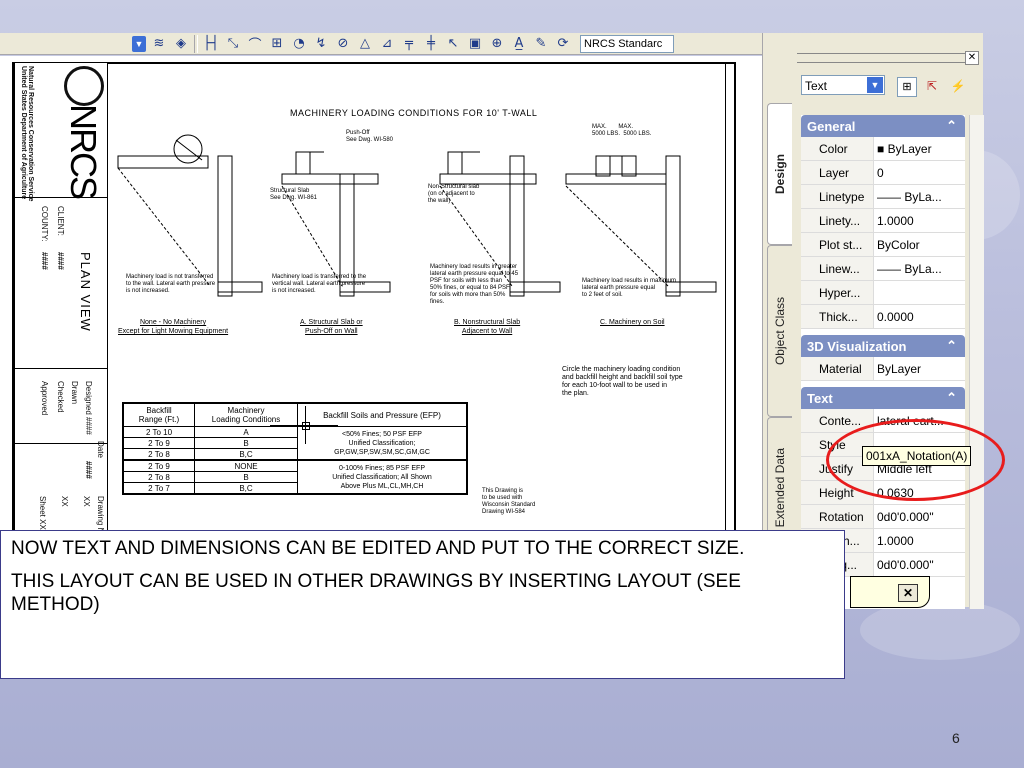  Describe the element at coordinates (779, 331) in the screenshot. I see `tab-object-class: Object Class` at that location.